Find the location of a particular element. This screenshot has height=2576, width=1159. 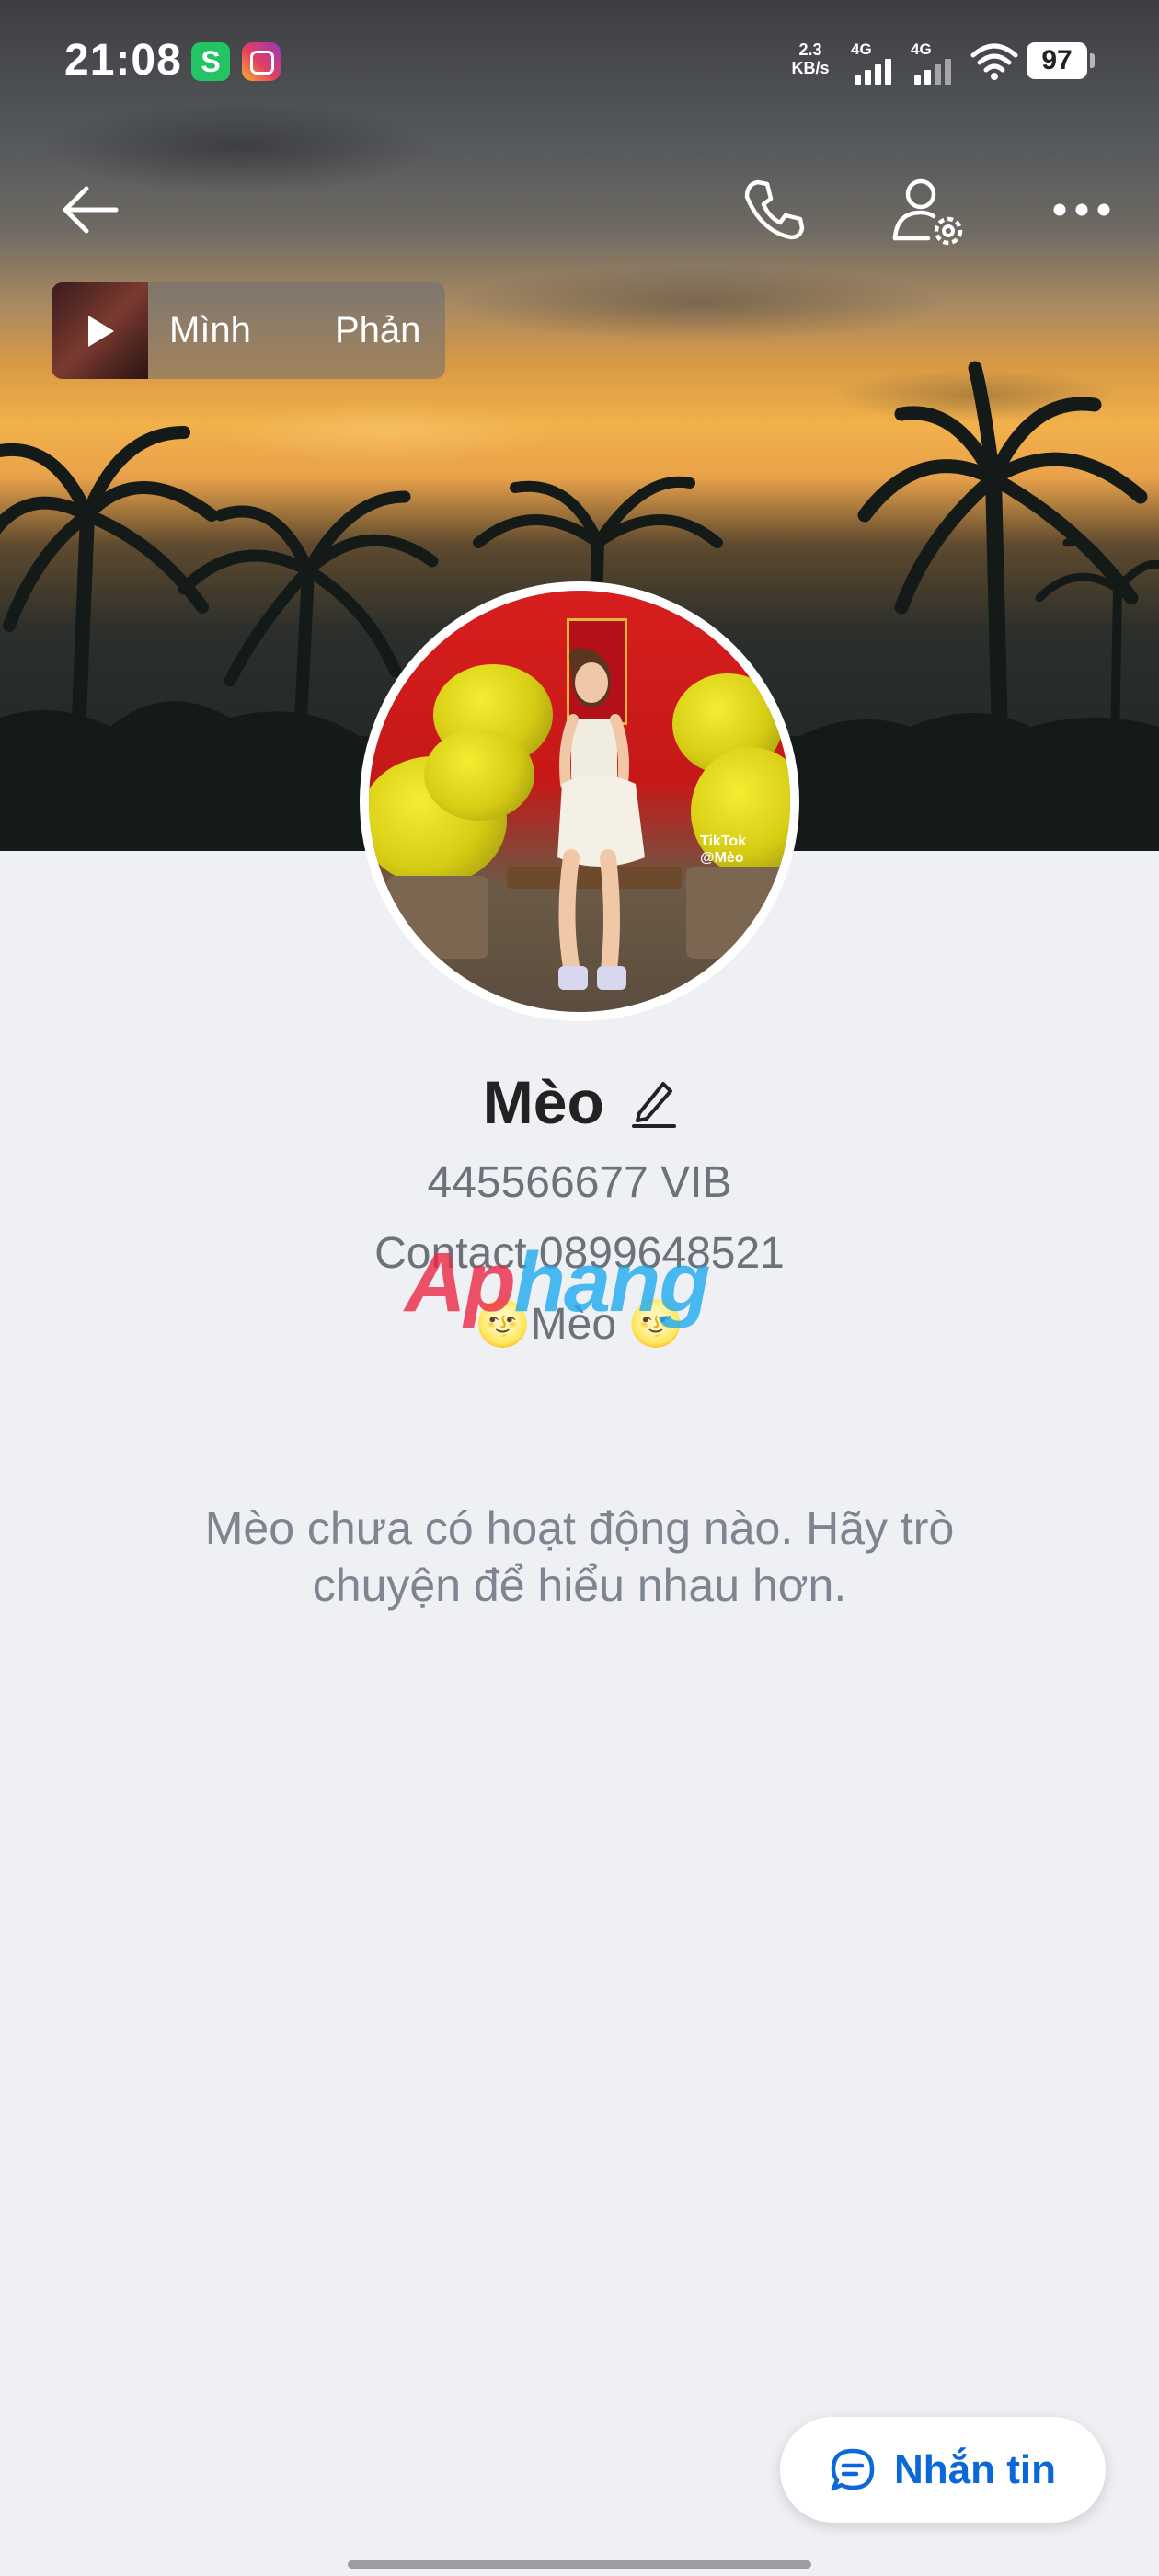

user-settings-icon is located at coordinates (927, 212).